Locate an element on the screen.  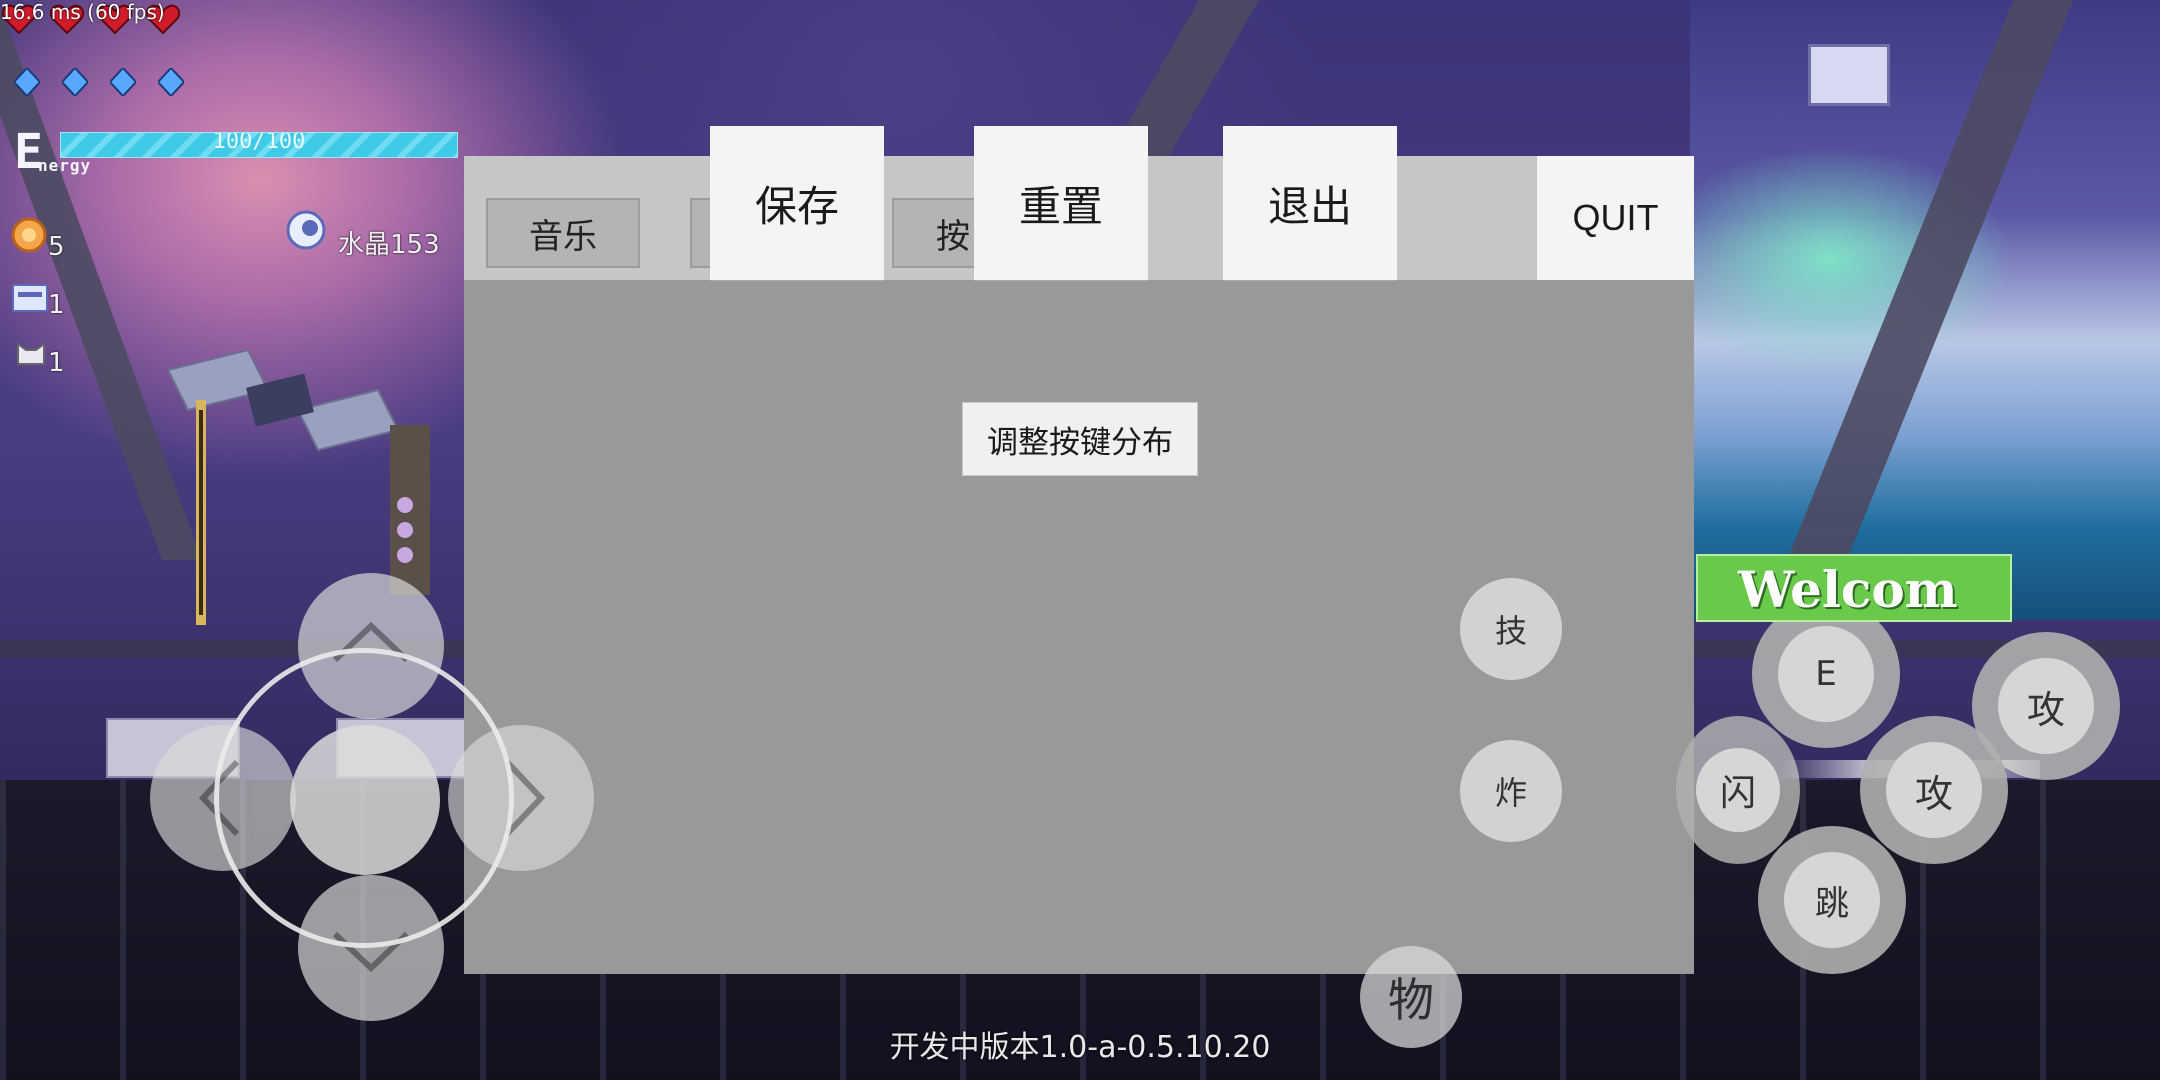
quit-button: QUIT is located at coordinates (1615, 218).